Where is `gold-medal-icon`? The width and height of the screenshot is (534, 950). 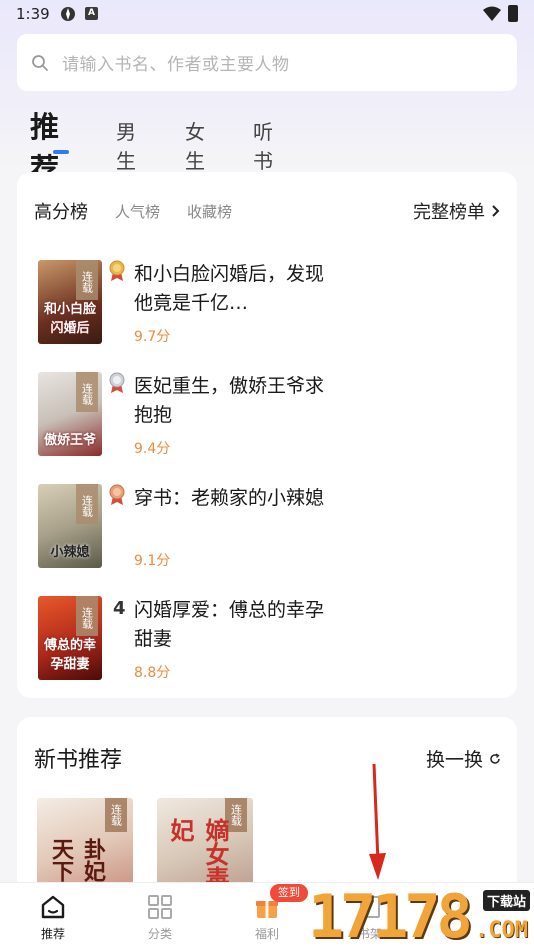
gold-medal-icon is located at coordinates (117, 270).